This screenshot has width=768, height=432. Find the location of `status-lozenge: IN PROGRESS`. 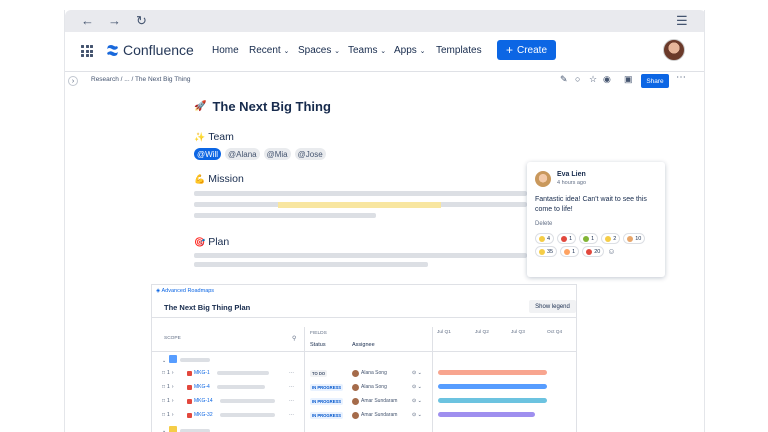

status-lozenge: IN PROGRESS is located at coordinates (327, 415).